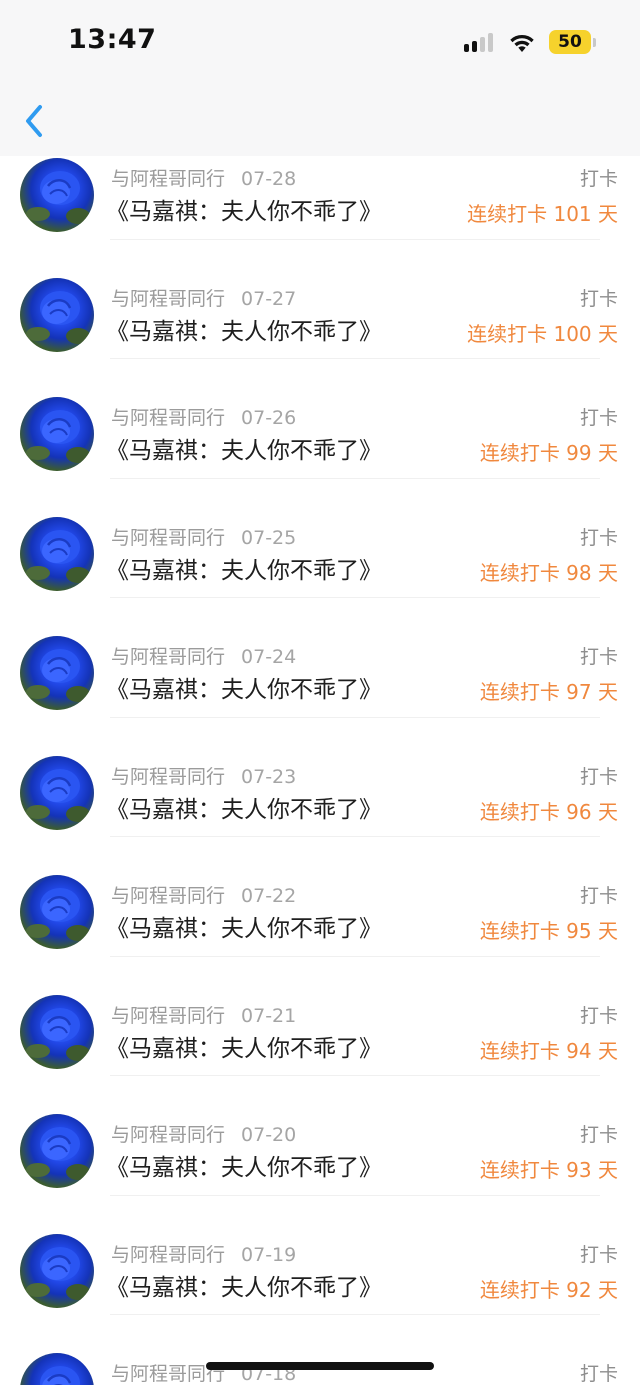 This screenshot has height=1385, width=640. What do you see at coordinates (320, 198) in the screenshot?
I see `list-item: 与阿程哥同行 07-28 《马嘉祺：夫人你不乖了》 打卡 连续打卡 101 天` at bounding box center [320, 198].